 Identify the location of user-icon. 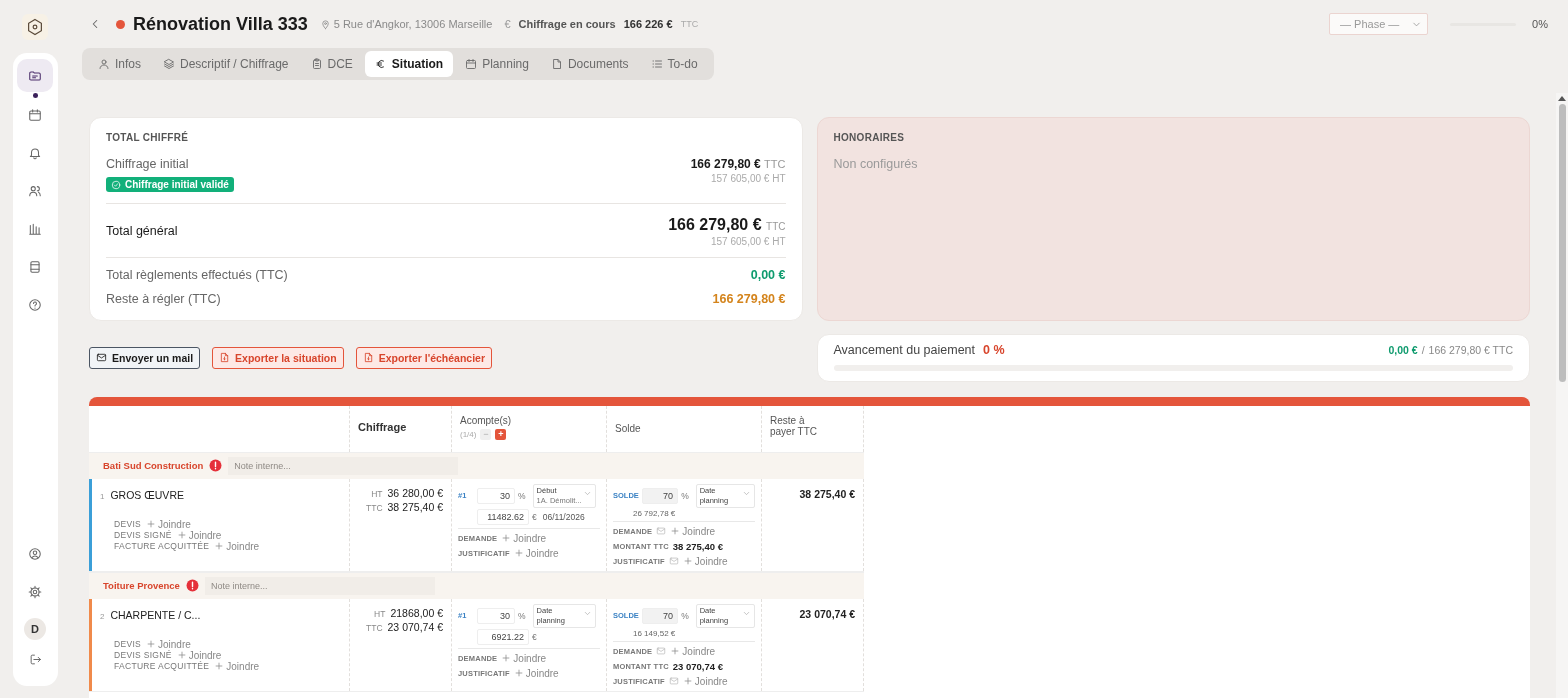
(104, 64).